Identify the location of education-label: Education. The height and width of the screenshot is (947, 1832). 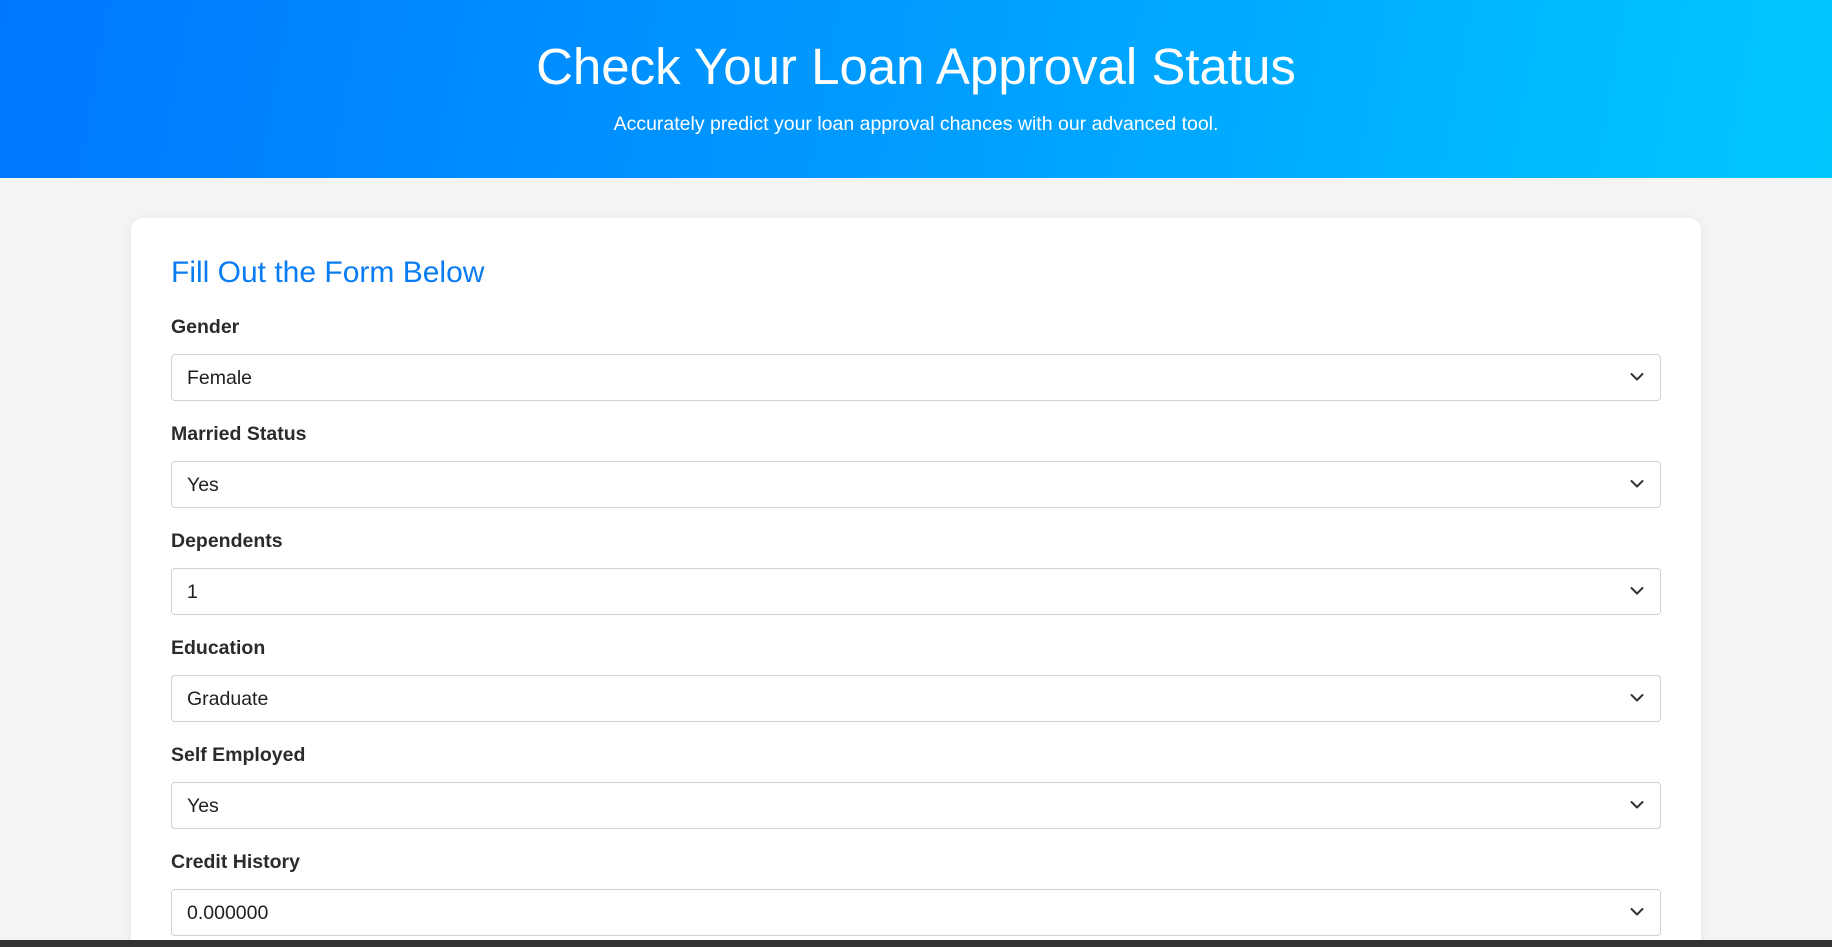
(218, 648).